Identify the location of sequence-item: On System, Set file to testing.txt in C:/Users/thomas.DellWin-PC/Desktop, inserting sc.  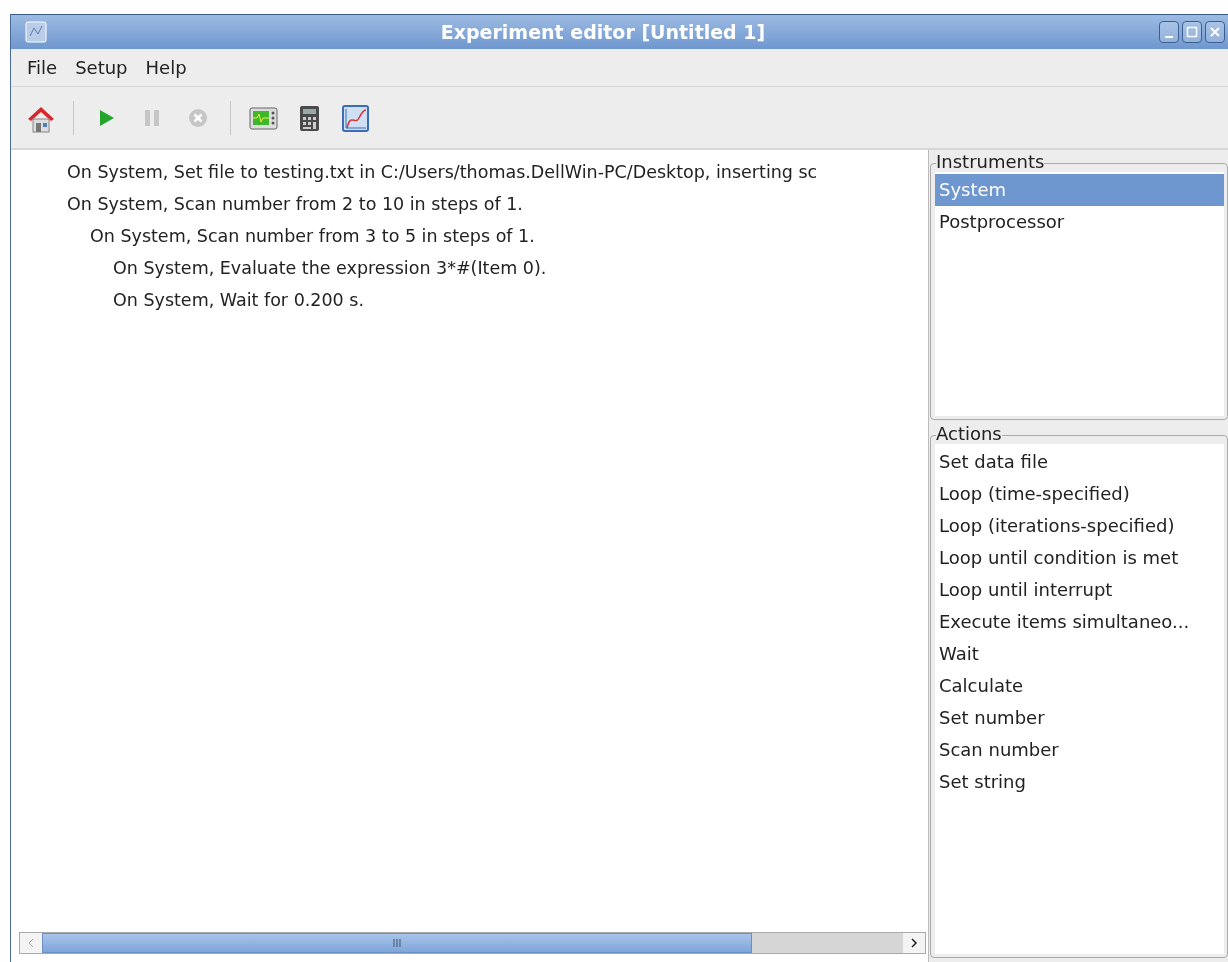
(442, 172).